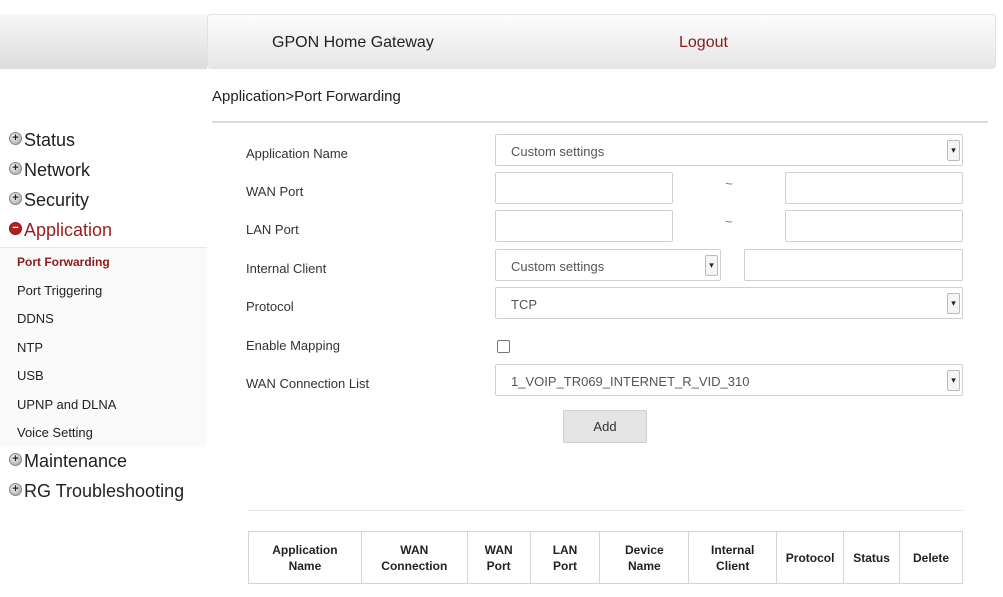 The width and height of the screenshot is (1003, 597). What do you see at coordinates (733, 557) in the screenshot?
I see `column-header-internal-client: Internal Client` at bounding box center [733, 557].